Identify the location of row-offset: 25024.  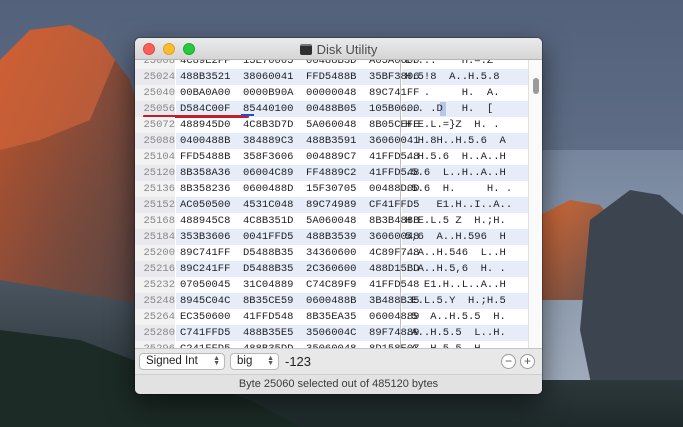
(155, 77).